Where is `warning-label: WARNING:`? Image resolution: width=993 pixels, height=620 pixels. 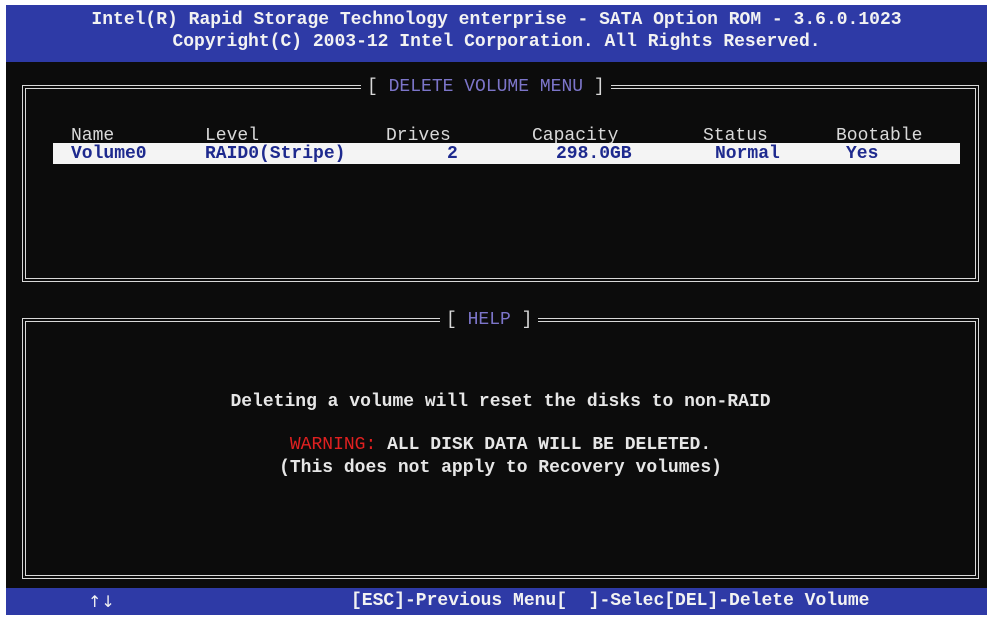 warning-label: WARNING: is located at coordinates (333, 445).